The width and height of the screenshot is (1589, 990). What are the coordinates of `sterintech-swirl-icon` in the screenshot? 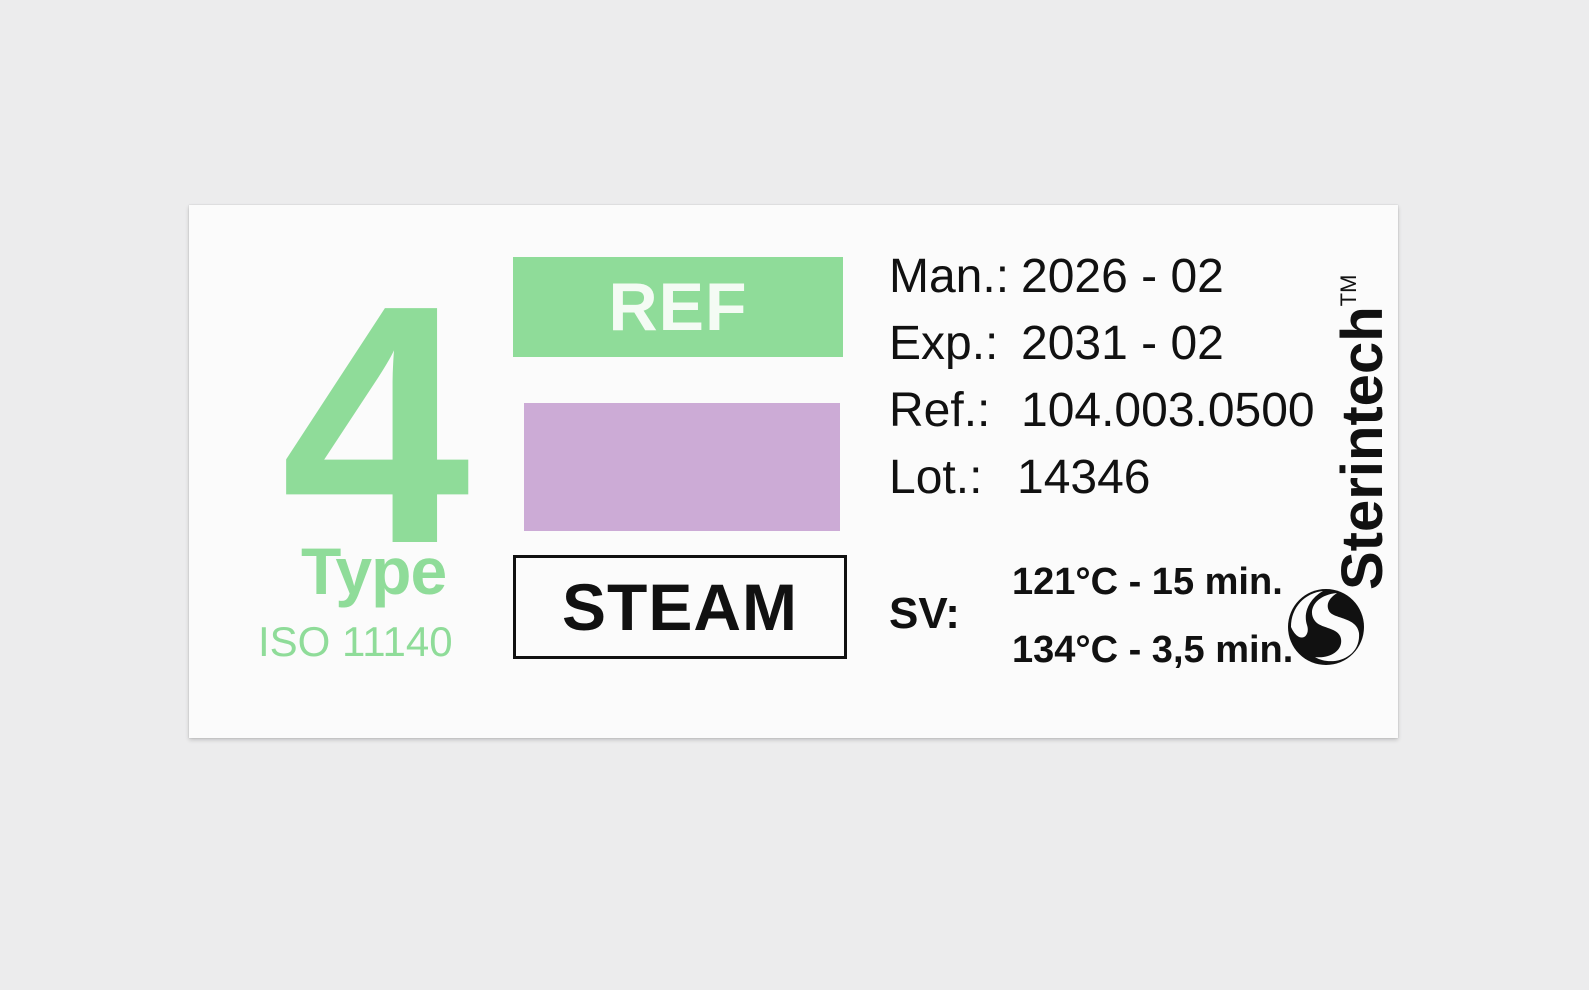 It's located at (1326, 627).